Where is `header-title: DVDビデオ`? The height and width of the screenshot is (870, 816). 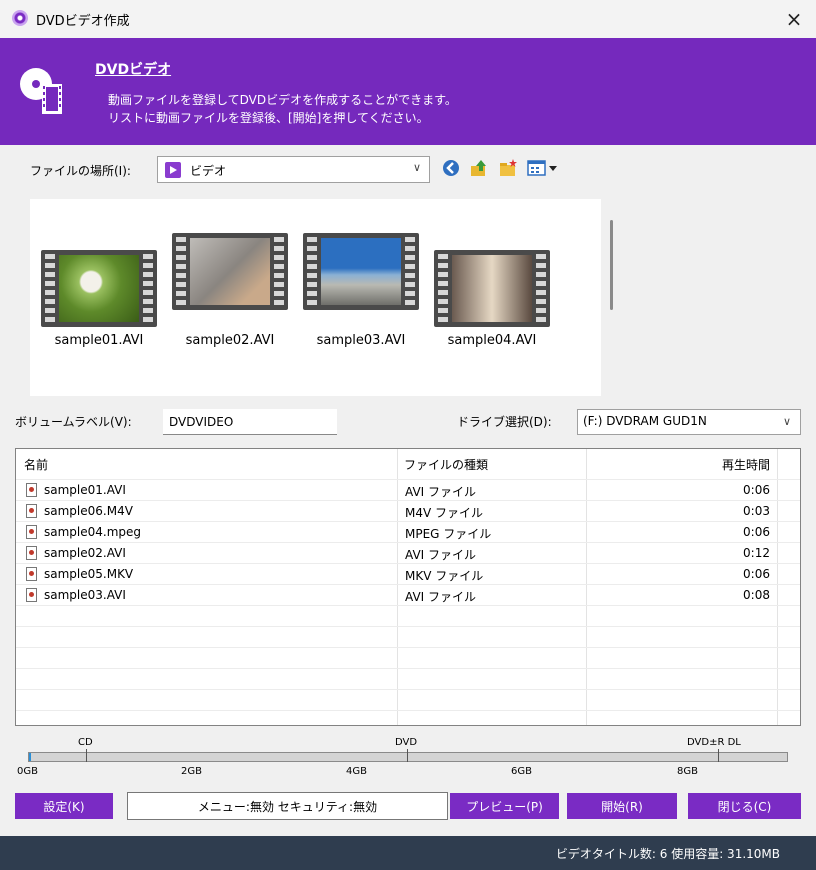 header-title: DVDビデオ is located at coordinates (133, 70).